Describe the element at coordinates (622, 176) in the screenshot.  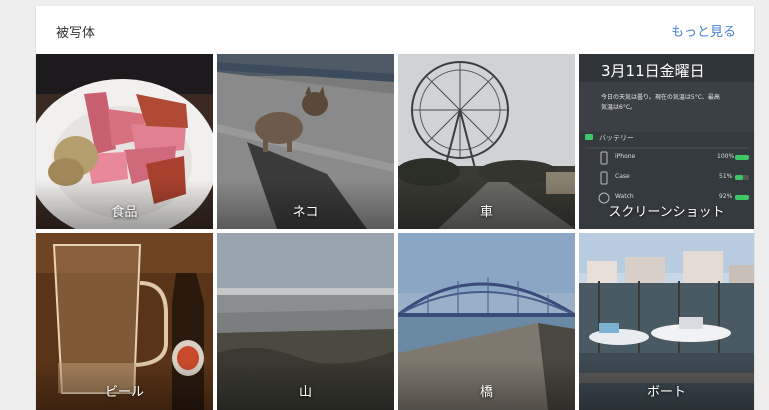
I see `screenshot-device-name: Case` at that location.